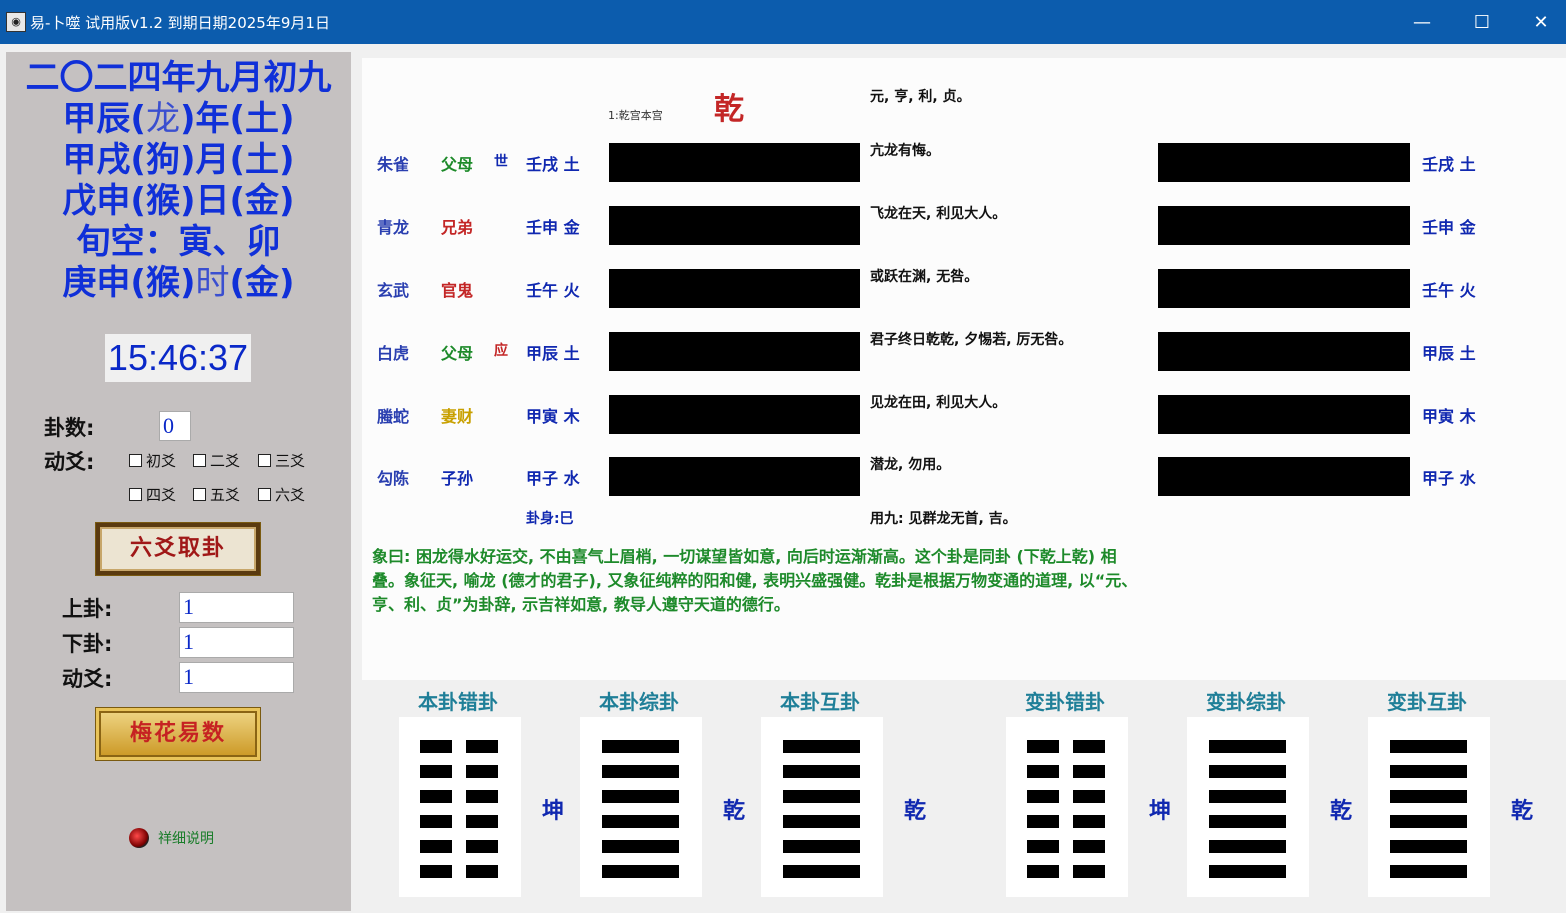 This screenshot has width=1566, height=913. I want to click on check-yao-1: 初爻, so click(152, 460).